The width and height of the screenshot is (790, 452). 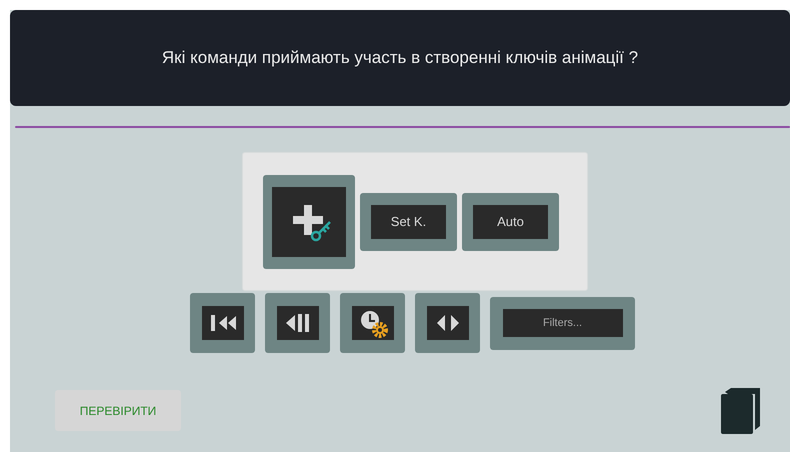 What do you see at coordinates (510, 221) in the screenshot?
I see `answer-tile: Auto` at bounding box center [510, 221].